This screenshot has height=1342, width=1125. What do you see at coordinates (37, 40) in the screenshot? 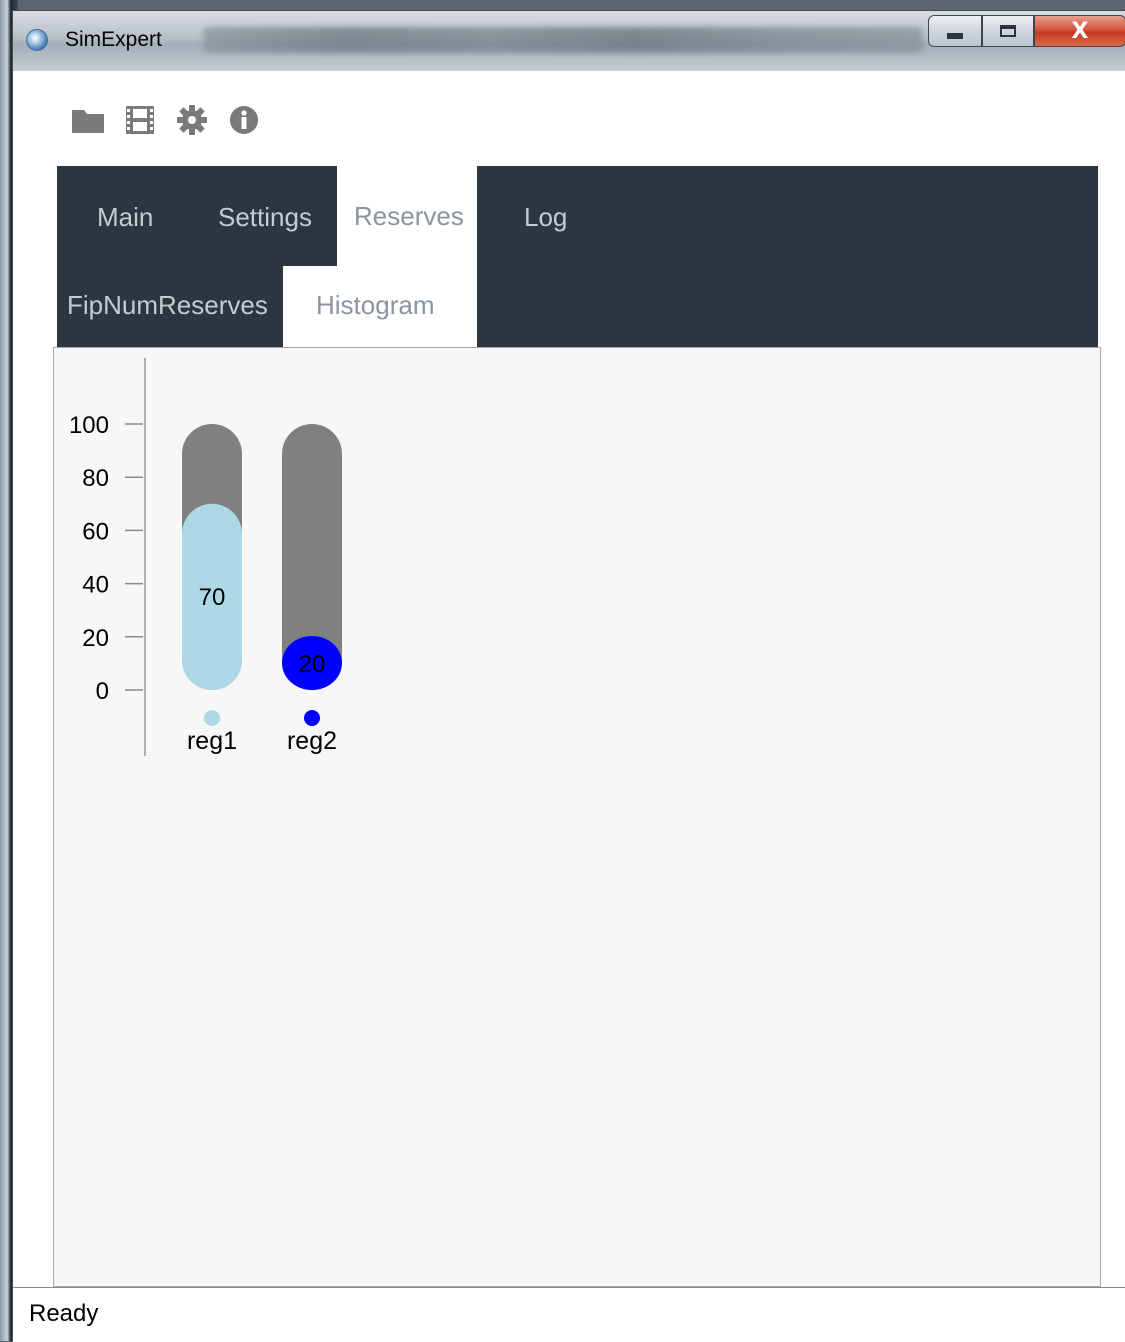
I see `app-globe-icon` at bounding box center [37, 40].